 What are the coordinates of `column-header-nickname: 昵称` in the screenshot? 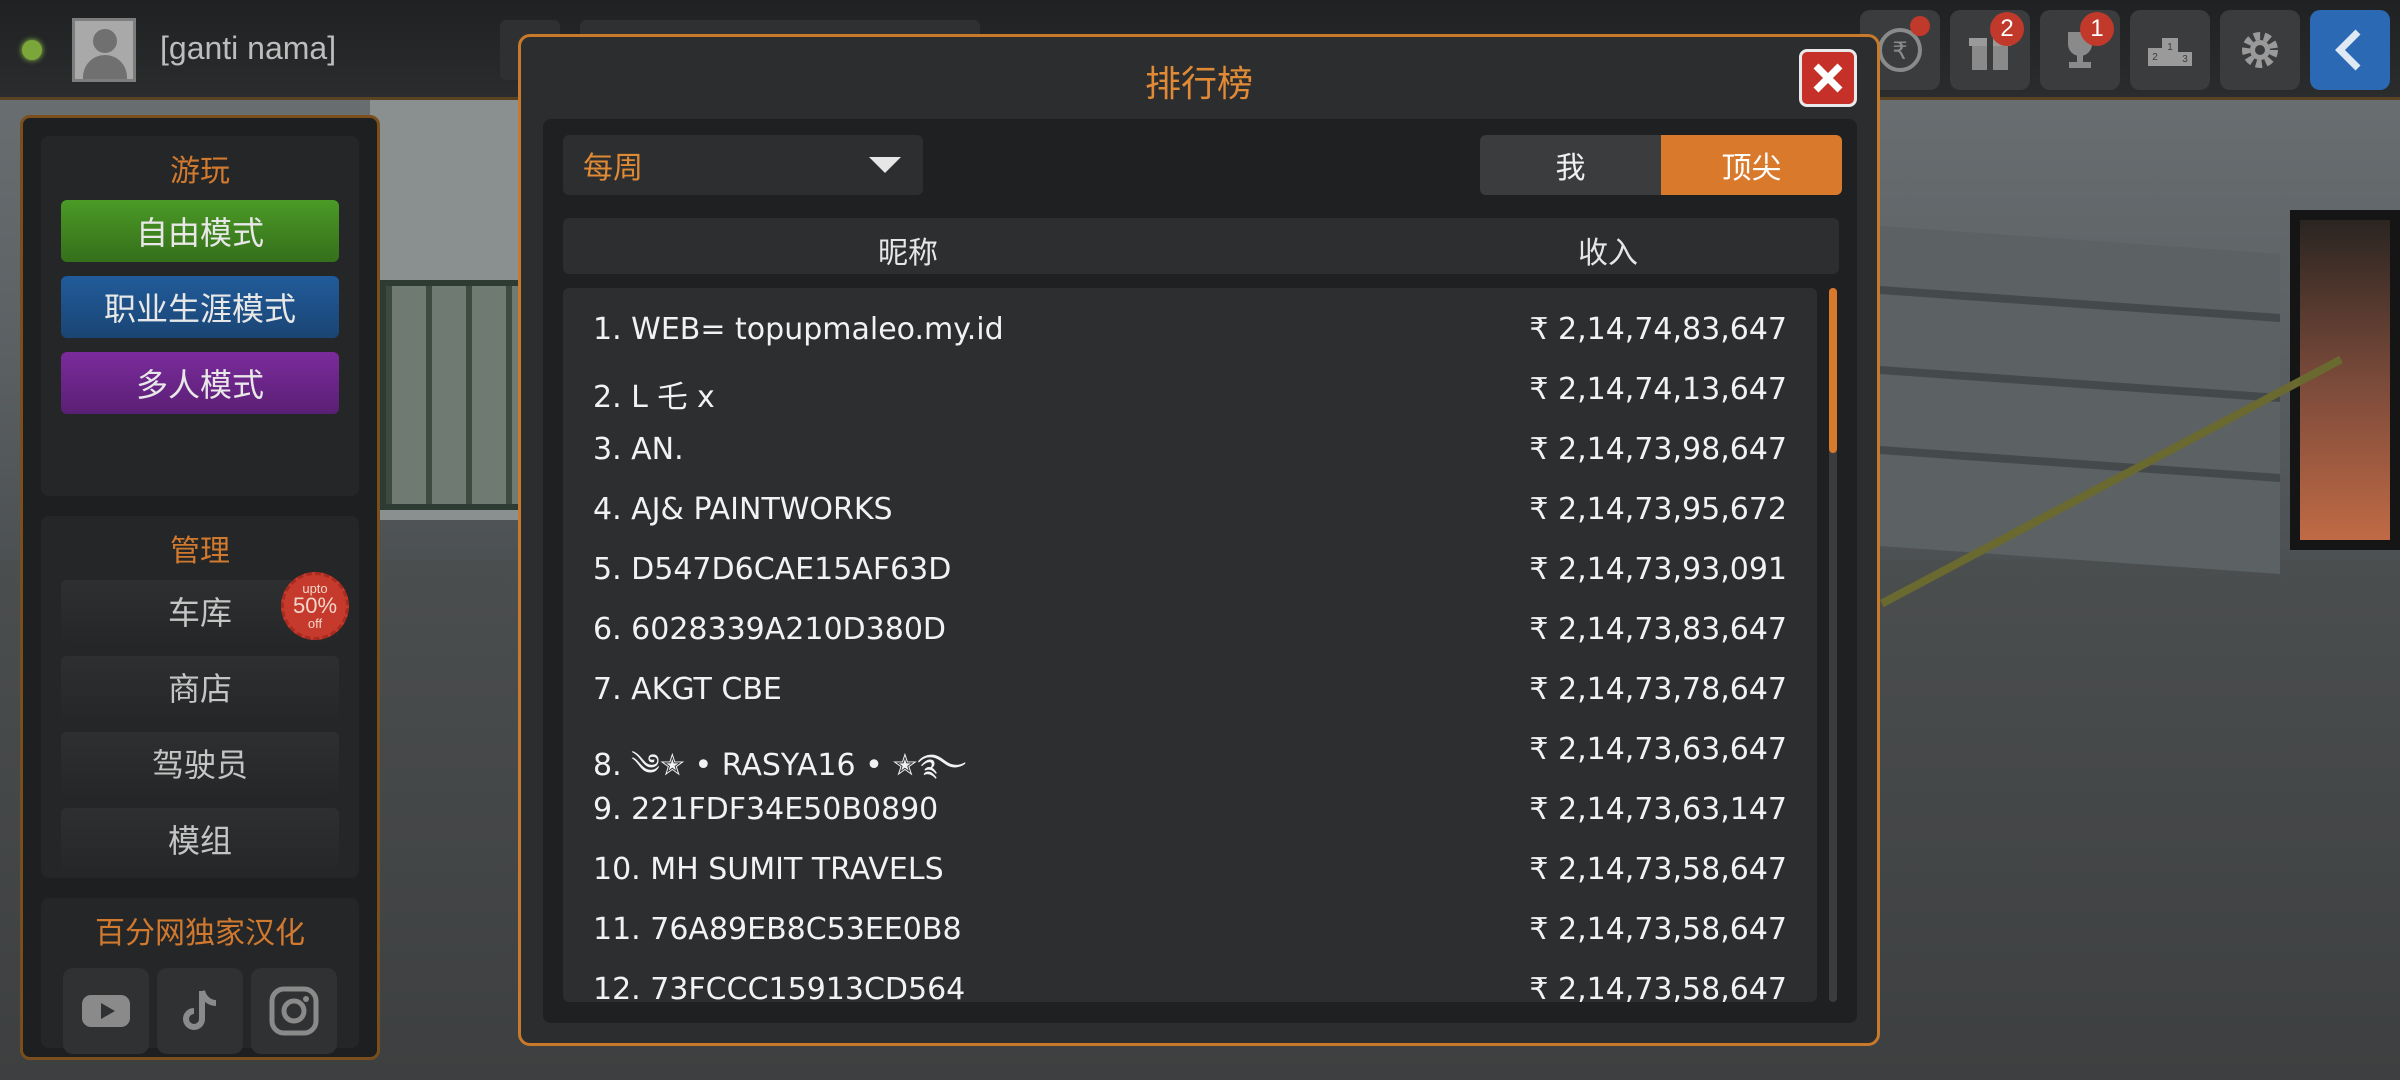 It's located at (908, 253).